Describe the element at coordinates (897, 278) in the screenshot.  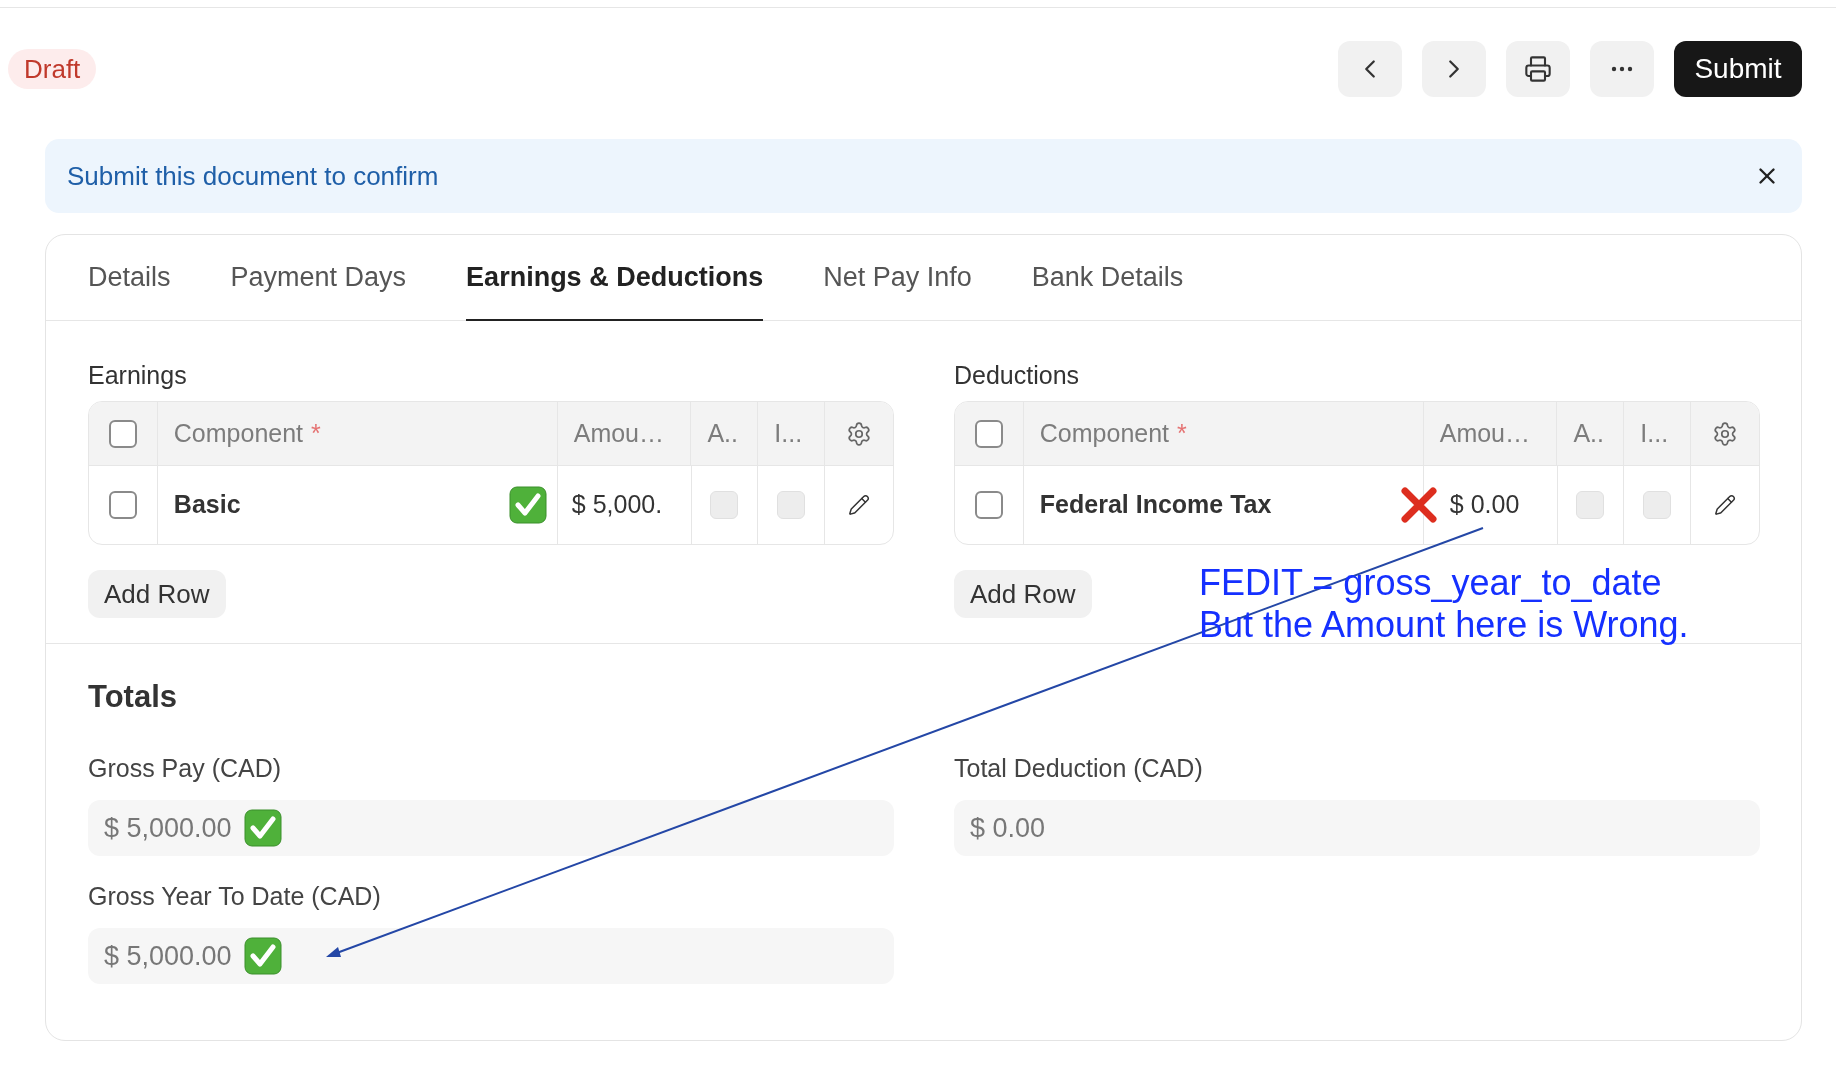
I see `tab: Net Pay Info` at that location.